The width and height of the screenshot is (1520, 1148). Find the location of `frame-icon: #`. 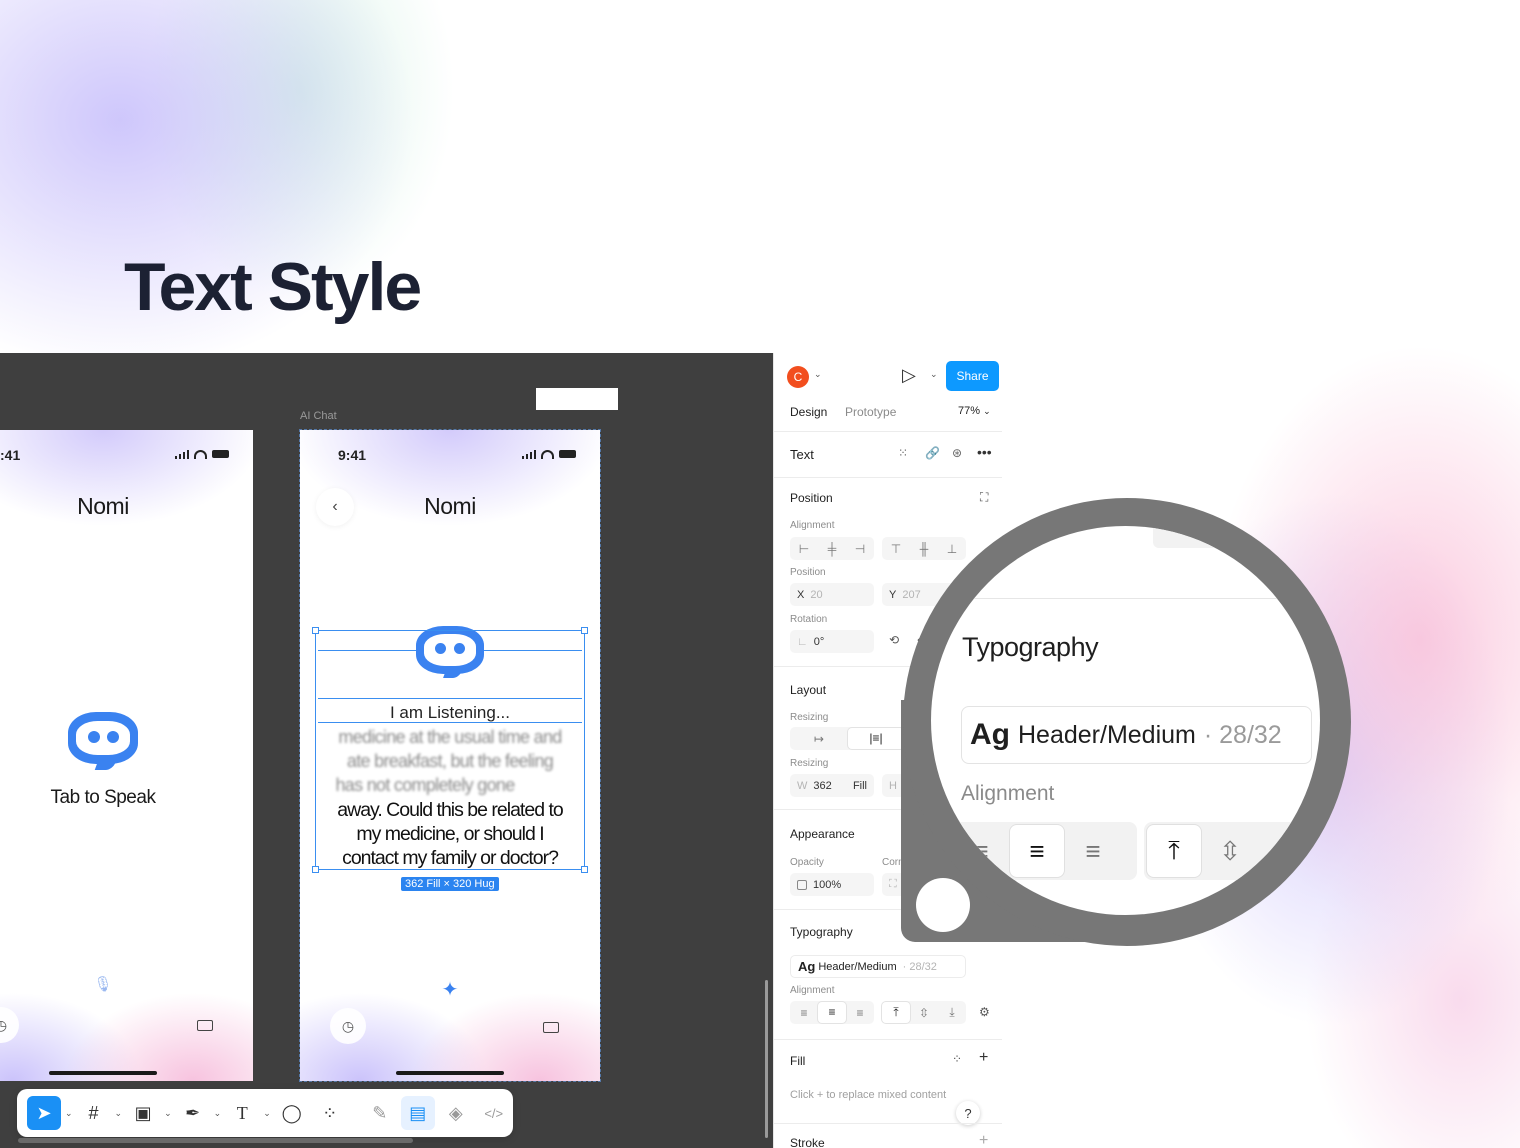

frame-icon: # is located at coordinates (93, 1112).